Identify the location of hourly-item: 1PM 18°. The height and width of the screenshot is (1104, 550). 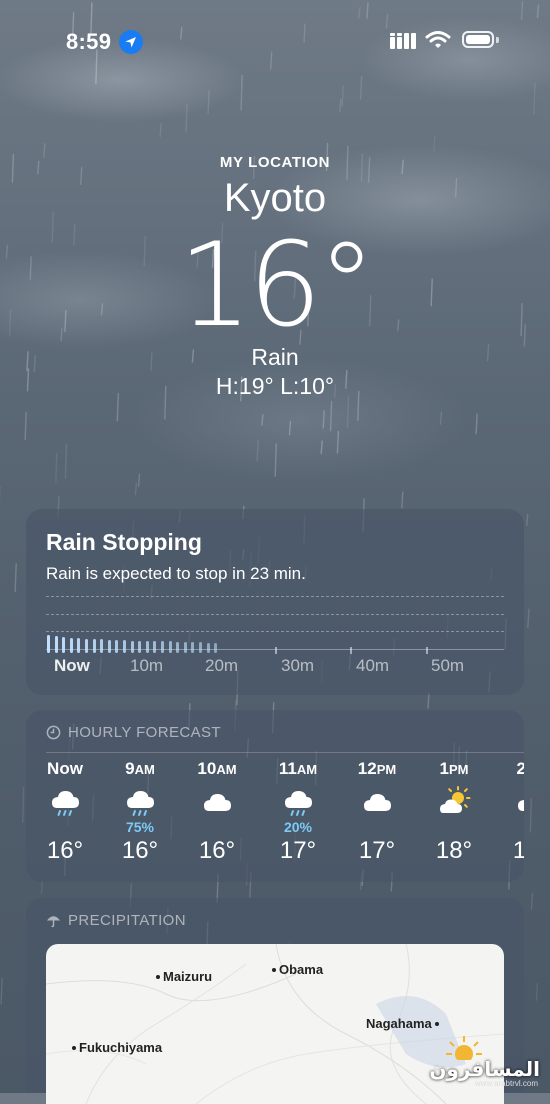
(454, 811).